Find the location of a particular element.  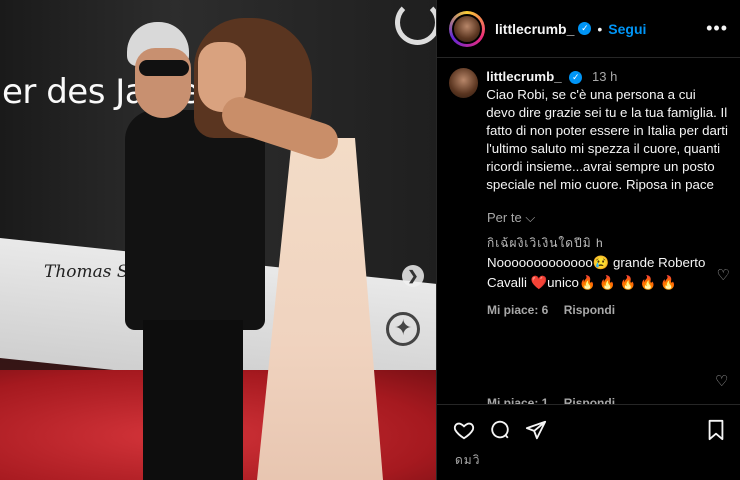

comment-likes: Mi piace: 1 is located at coordinates (517, 400).